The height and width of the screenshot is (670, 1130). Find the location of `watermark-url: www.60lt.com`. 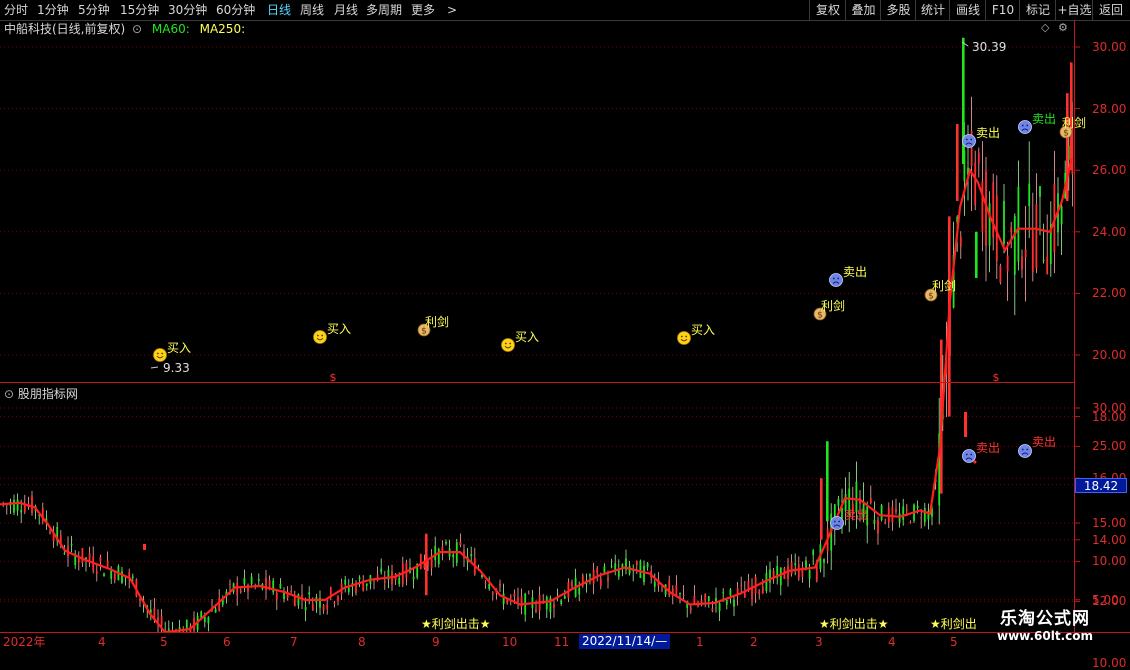

watermark-url: www.60lt.com is located at coordinates (1045, 636).